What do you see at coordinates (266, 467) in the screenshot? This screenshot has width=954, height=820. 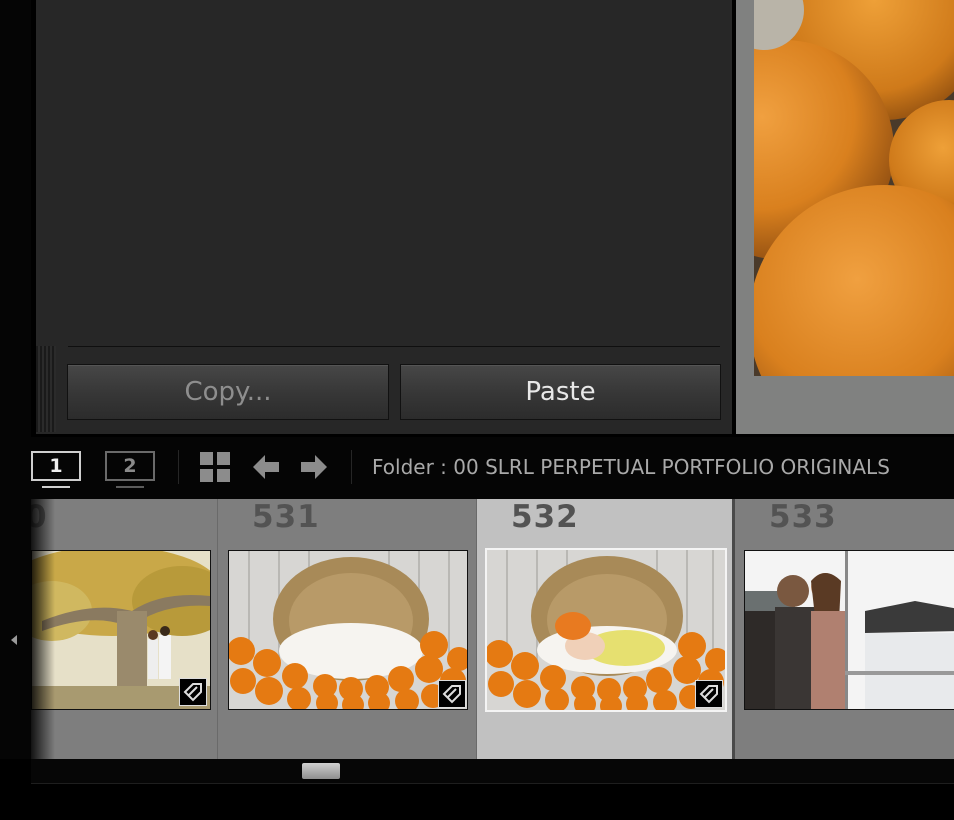 I see `back-arrow-icon` at bounding box center [266, 467].